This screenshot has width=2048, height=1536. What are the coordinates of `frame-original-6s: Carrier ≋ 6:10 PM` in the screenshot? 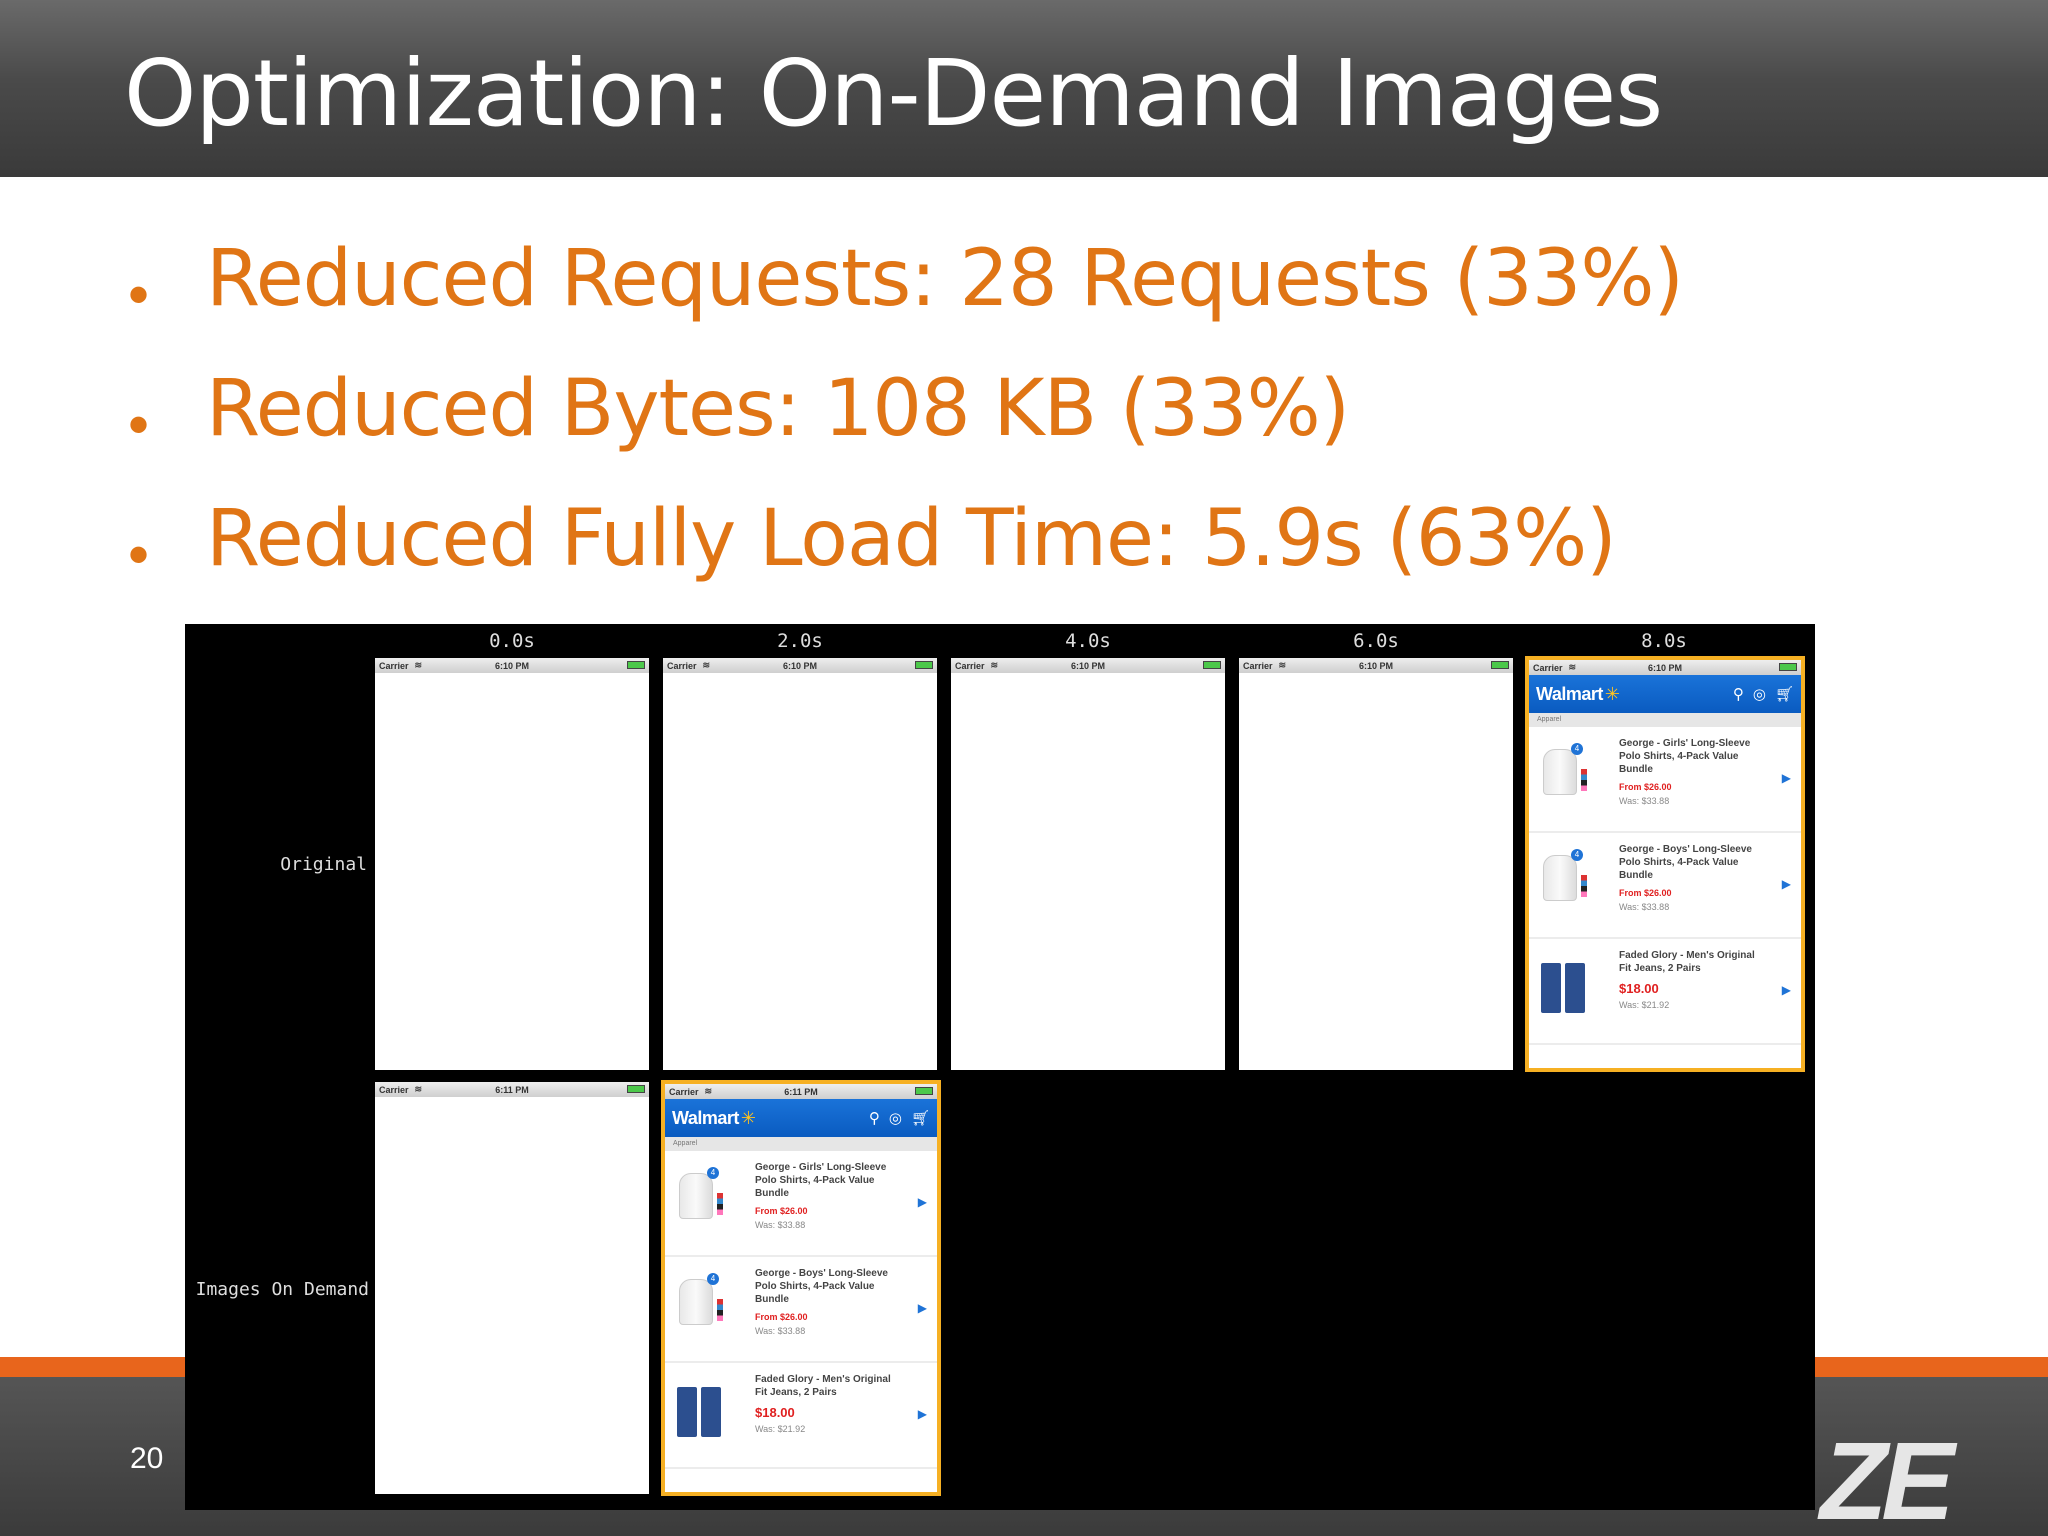 It's located at (1376, 864).